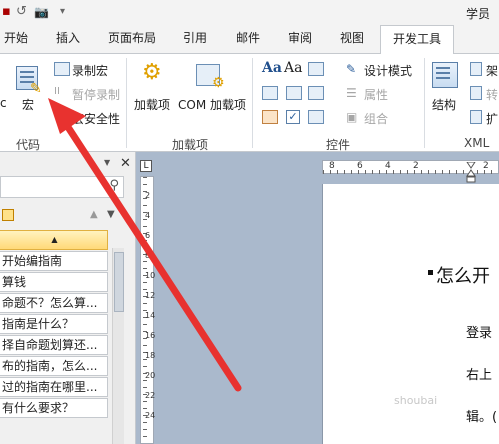 Image resolution: width=499 pixels, height=444 pixels. Describe the element at coordinates (150, 295) in the screenshot. I see `ruler-number: 12` at that location.